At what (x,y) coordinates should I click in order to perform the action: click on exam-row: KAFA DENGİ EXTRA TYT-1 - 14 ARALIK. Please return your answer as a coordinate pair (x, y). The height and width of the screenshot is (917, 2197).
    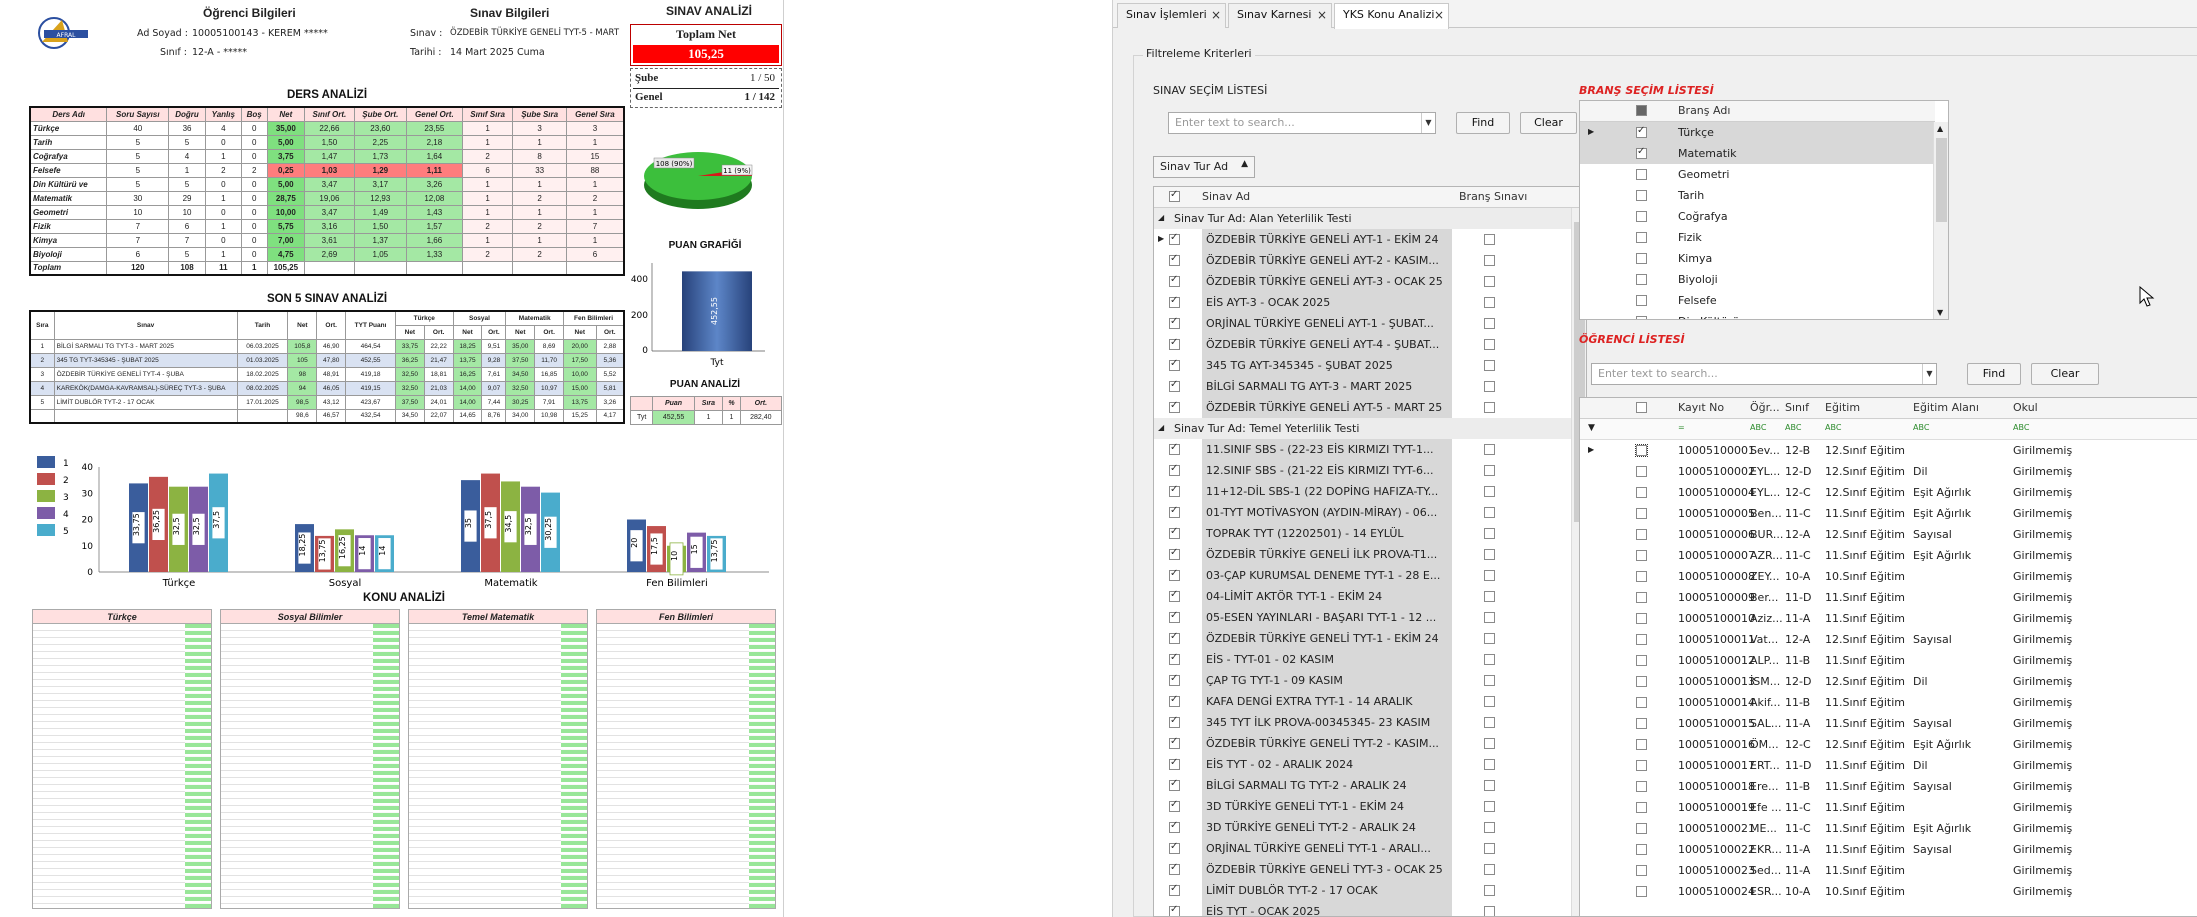
    Looking at the image, I should click on (1363, 701).